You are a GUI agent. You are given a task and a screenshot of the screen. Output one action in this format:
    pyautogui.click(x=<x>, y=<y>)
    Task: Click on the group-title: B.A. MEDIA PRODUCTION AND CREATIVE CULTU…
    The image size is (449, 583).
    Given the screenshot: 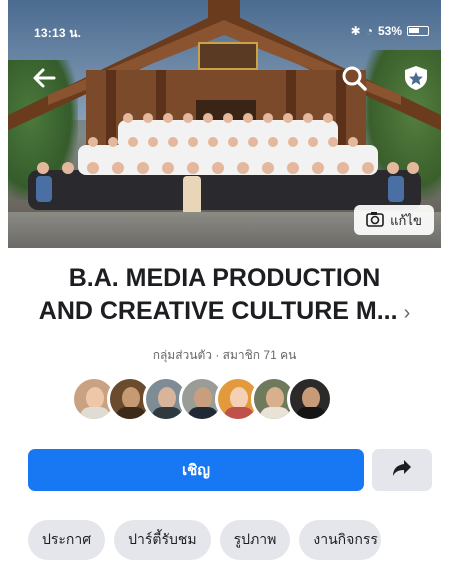 What is the action you would take?
    pyautogui.click(x=224, y=296)
    